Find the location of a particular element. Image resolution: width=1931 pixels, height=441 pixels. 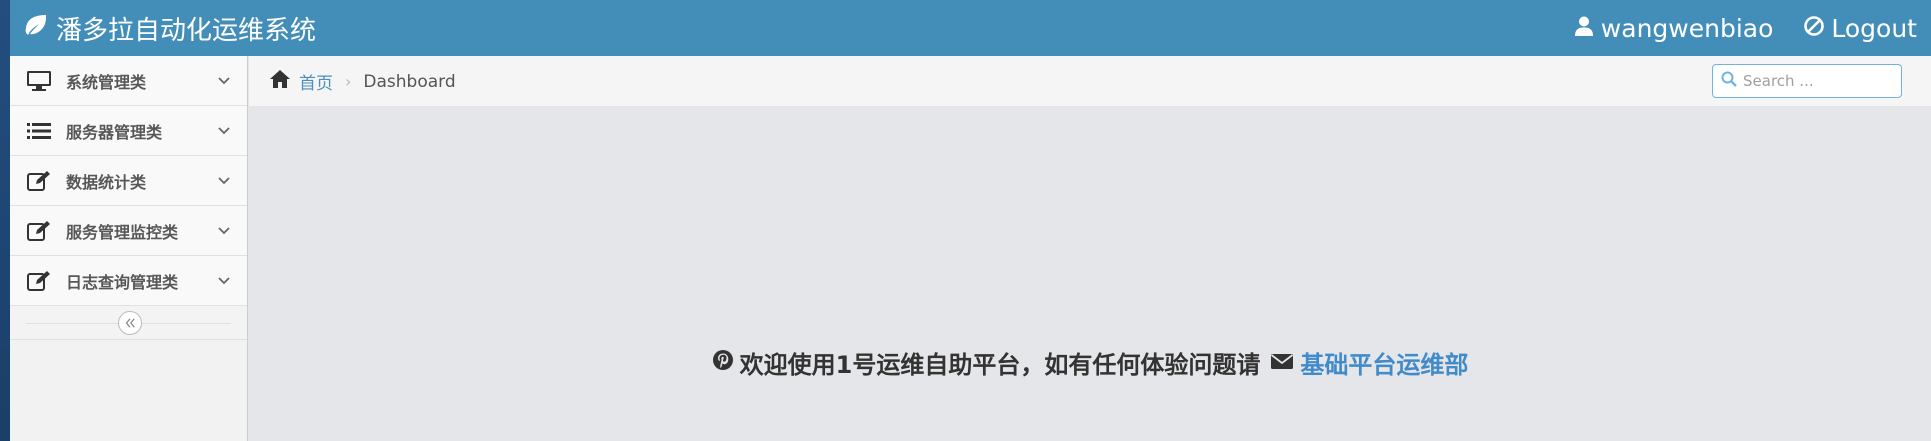

brand: 潘多拉自动化运维系统 is located at coordinates (170, 28).